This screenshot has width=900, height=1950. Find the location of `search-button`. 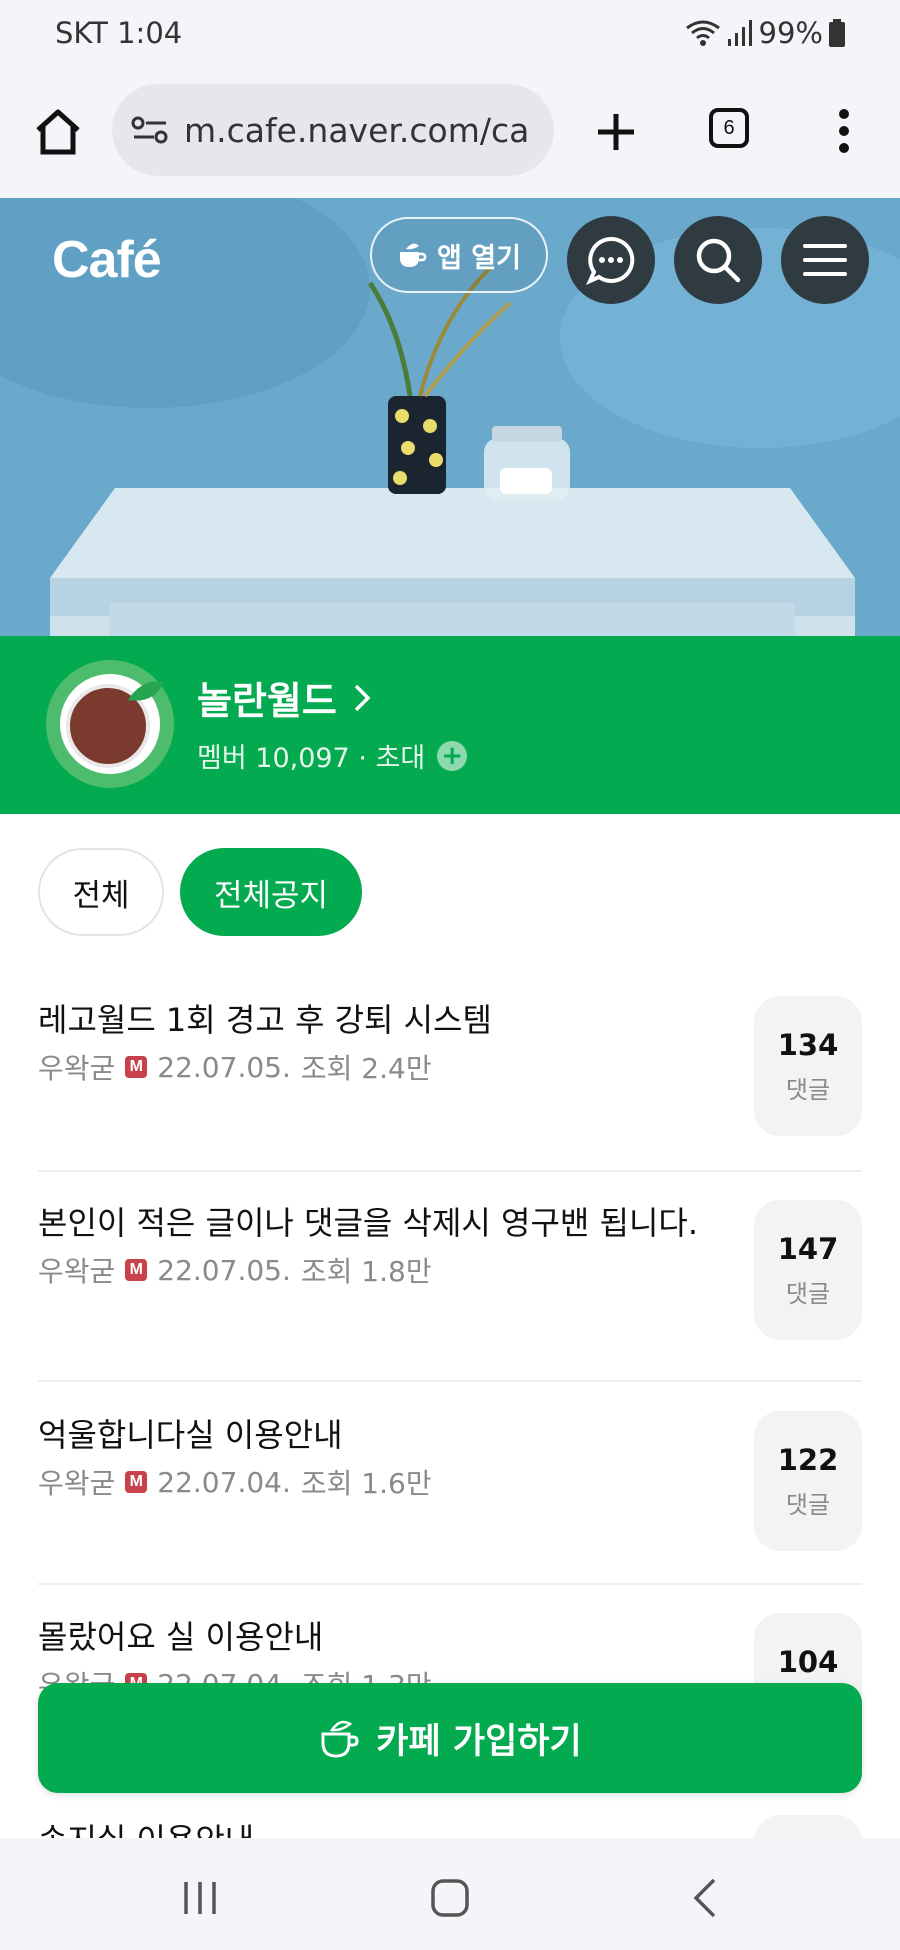

search-button is located at coordinates (718, 260).